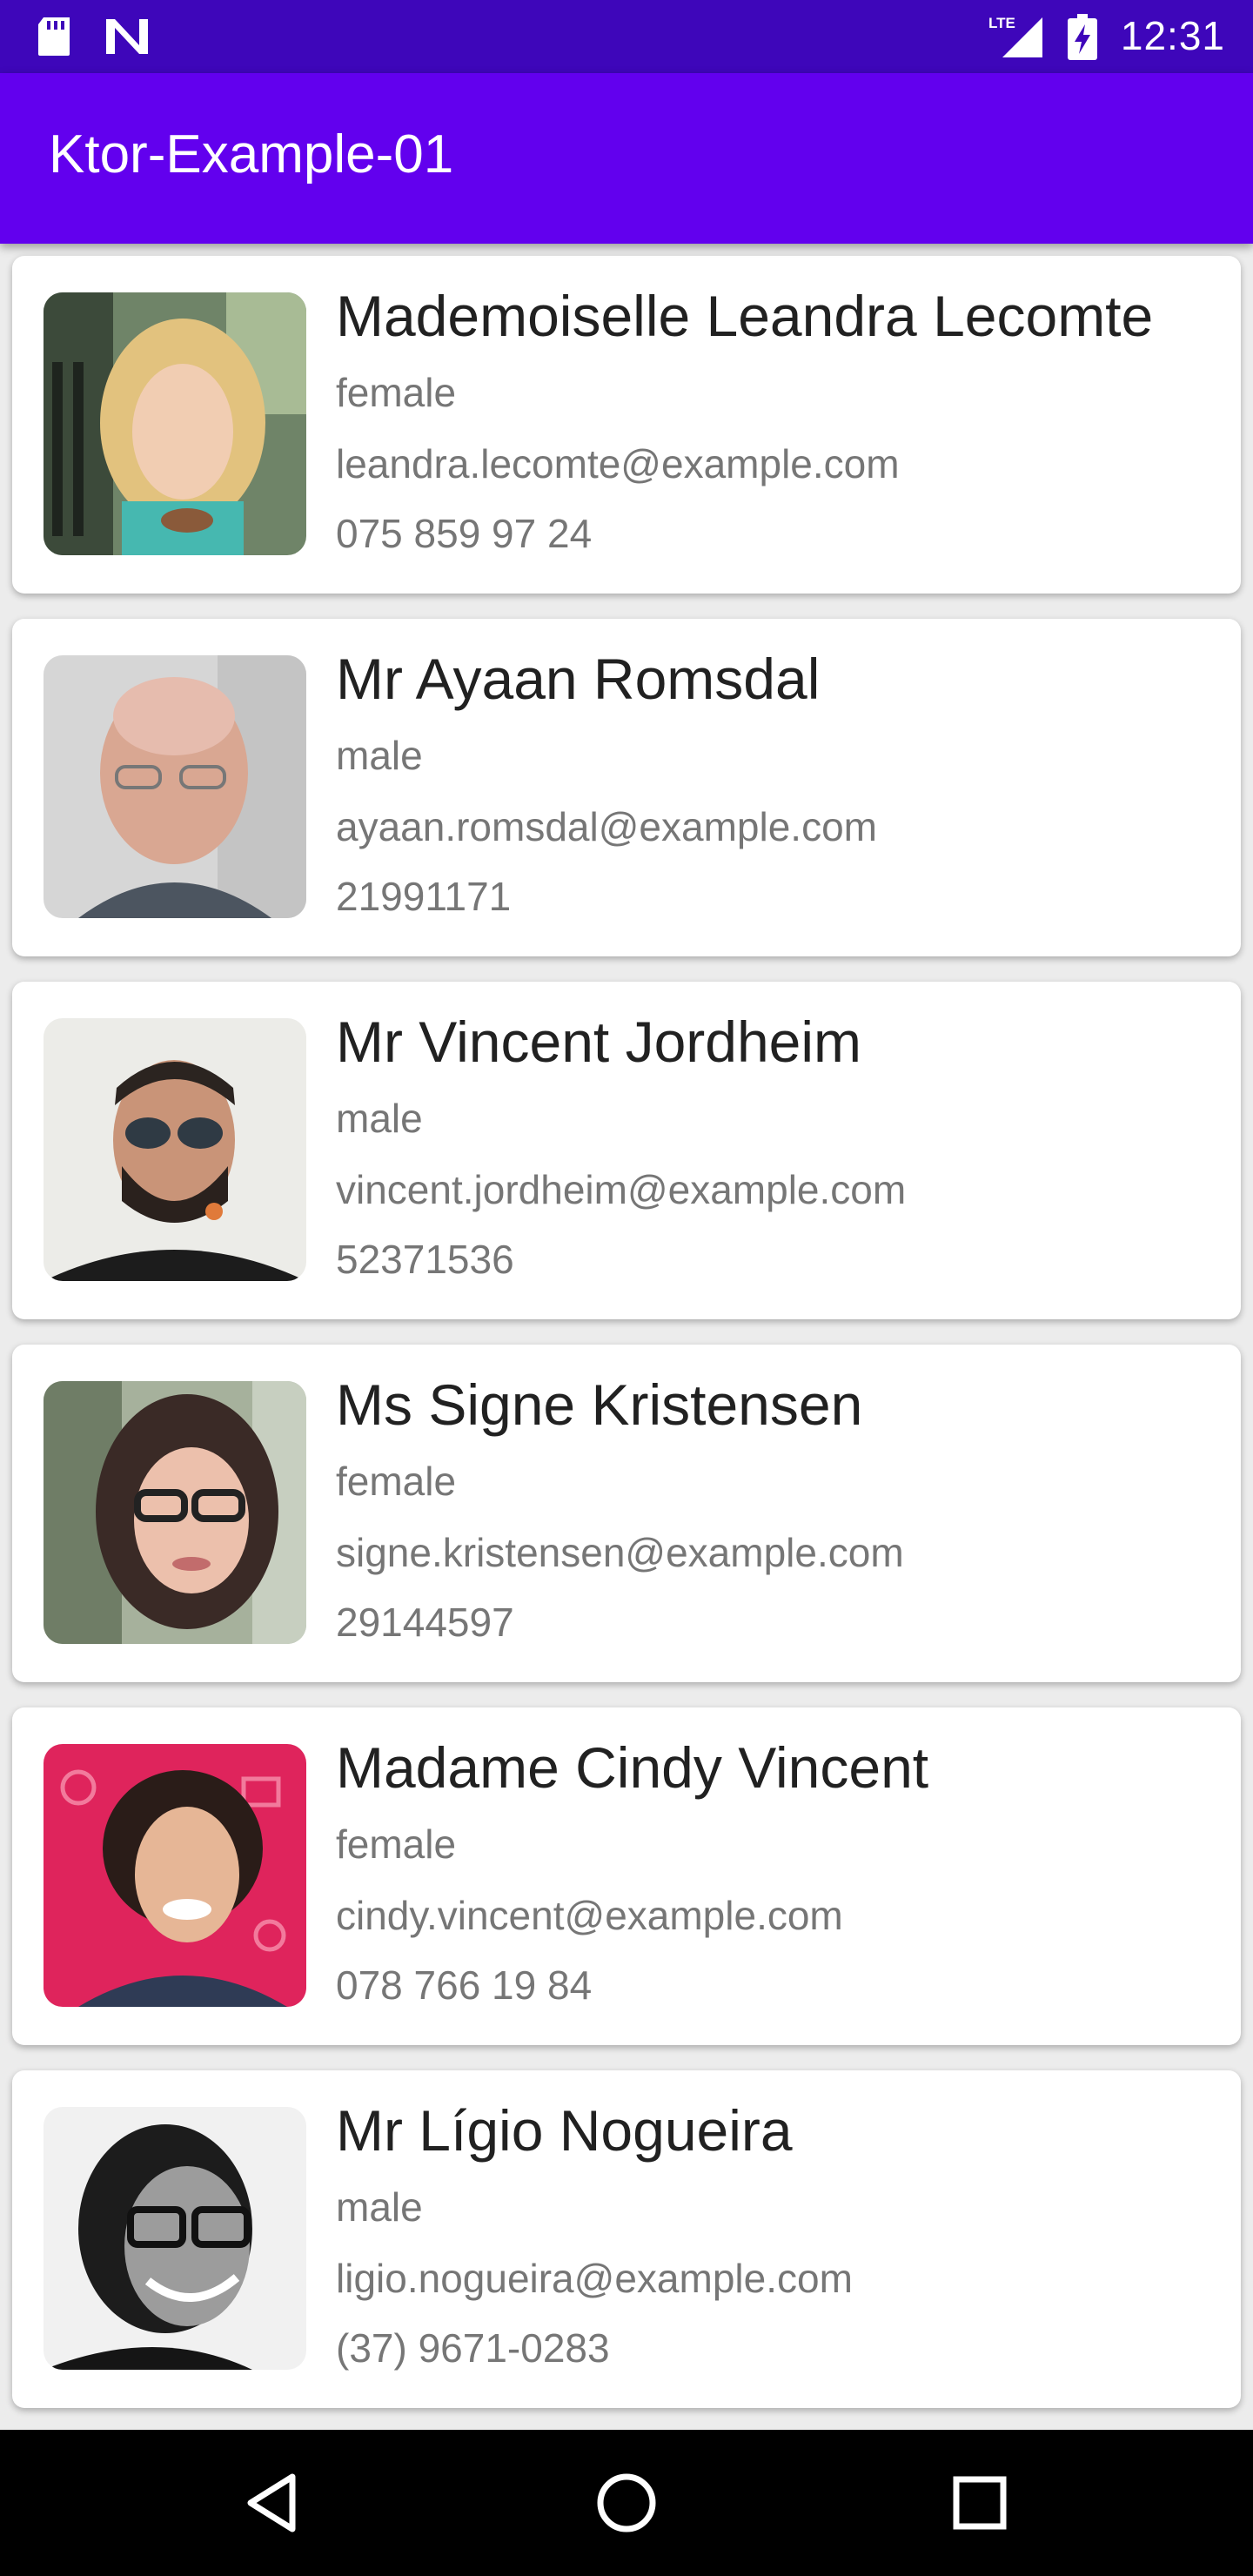  I want to click on user-name: Madame Cindy Vincent, so click(632, 1767).